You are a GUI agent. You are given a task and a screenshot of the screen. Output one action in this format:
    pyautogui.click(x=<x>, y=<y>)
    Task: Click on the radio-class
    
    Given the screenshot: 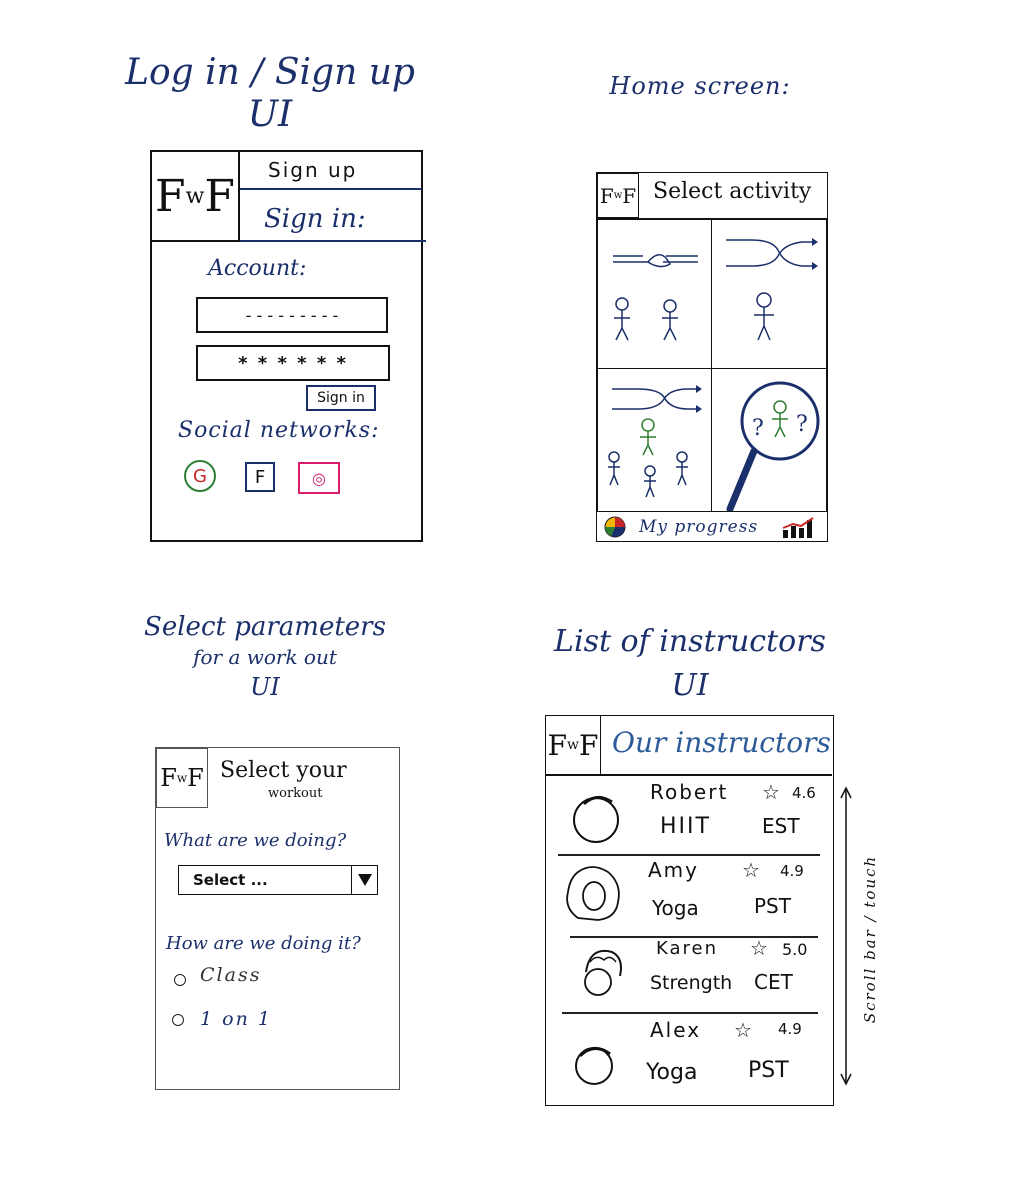 What is the action you would take?
    pyautogui.click(x=180, y=980)
    